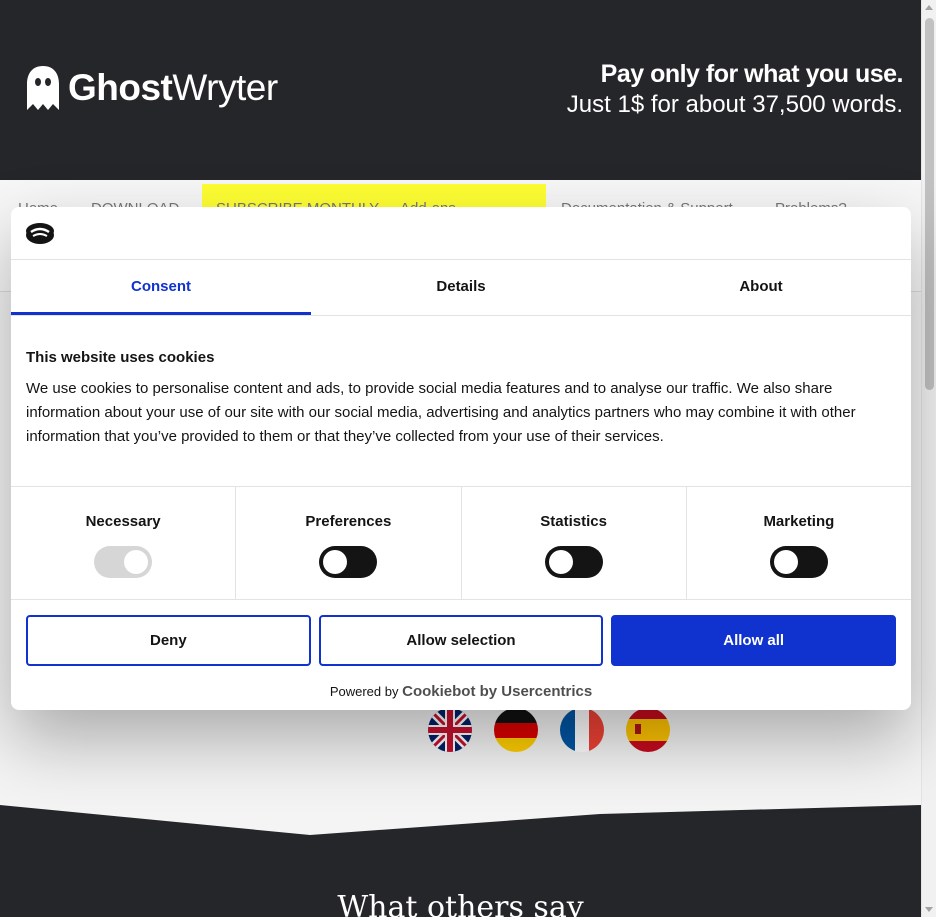 Image resolution: width=936 pixels, height=917 pixels. What do you see at coordinates (574, 543) in the screenshot?
I see `toggle-group-statistics: Statistics` at bounding box center [574, 543].